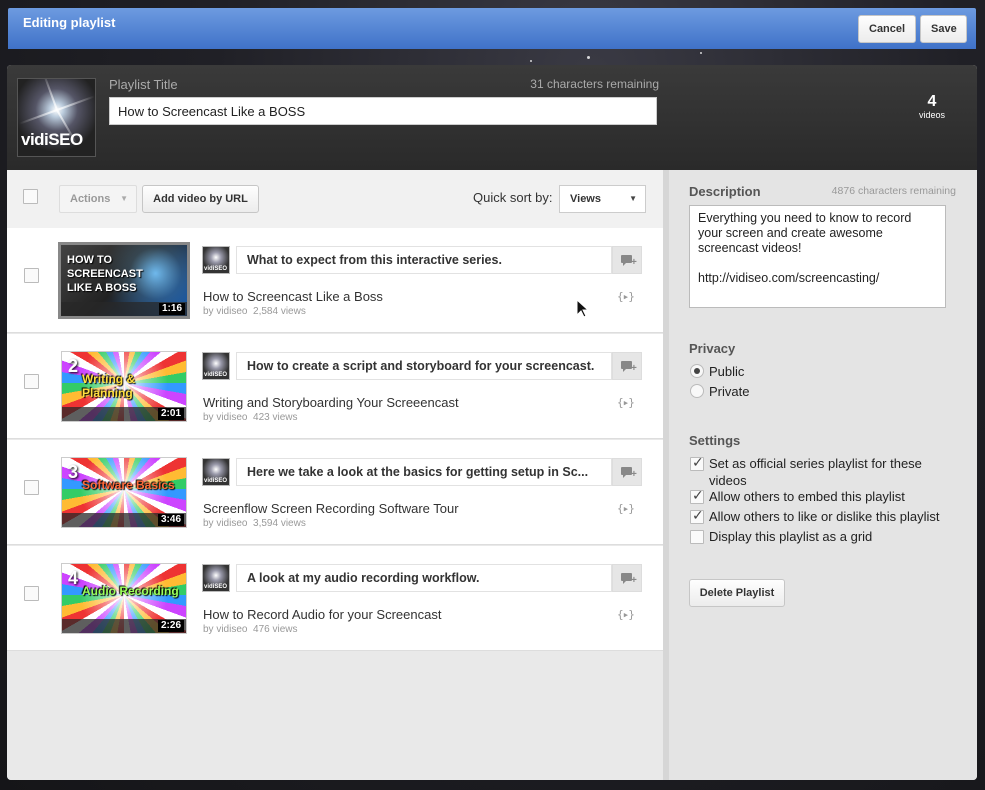  What do you see at coordinates (697, 391) in the screenshot?
I see `privacy-private-radio` at bounding box center [697, 391].